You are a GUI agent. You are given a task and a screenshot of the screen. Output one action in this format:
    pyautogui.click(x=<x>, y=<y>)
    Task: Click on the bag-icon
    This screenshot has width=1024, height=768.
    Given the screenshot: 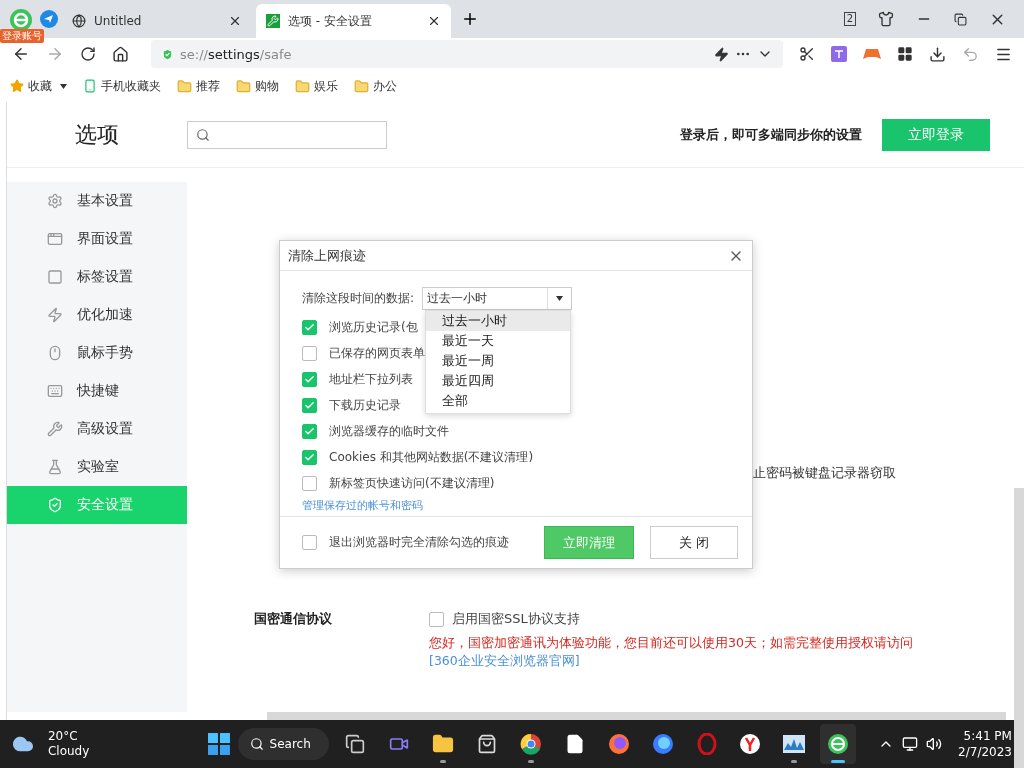 What is the action you would take?
    pyautogui.click(x=487, y=744)
    